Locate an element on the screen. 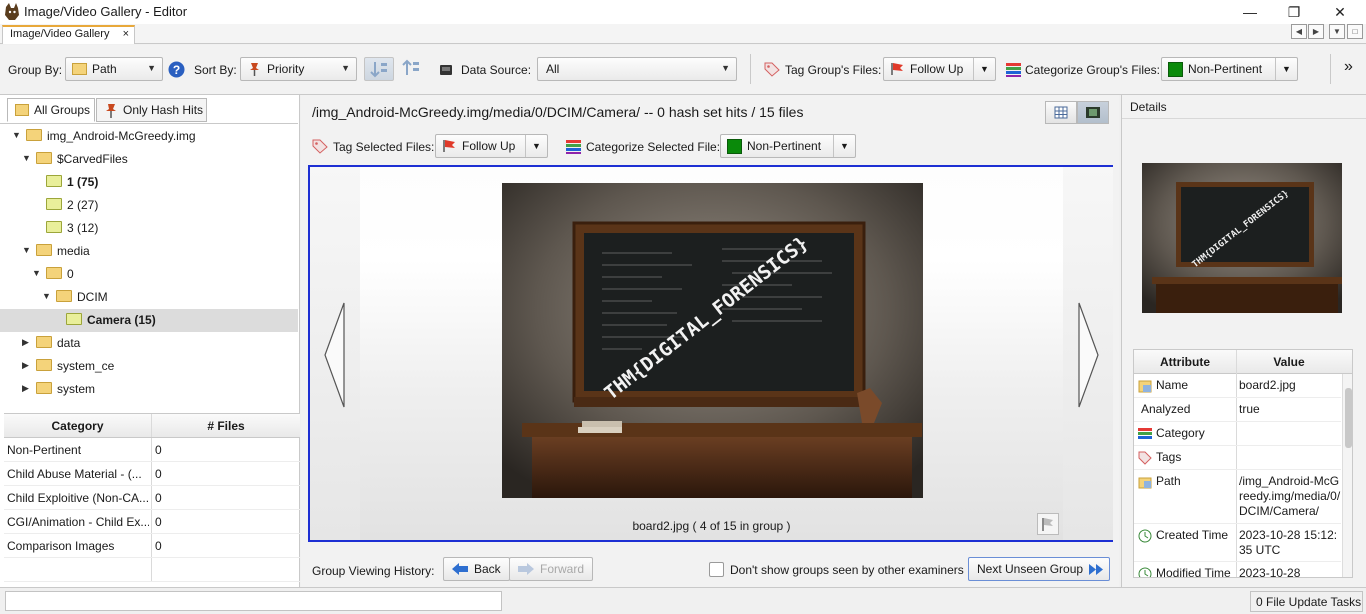 The height and width of the screenshot is (614, 1366). categorize-group-split-button: Non-Pertinent ▼ is located at coordinates (1229, 69).